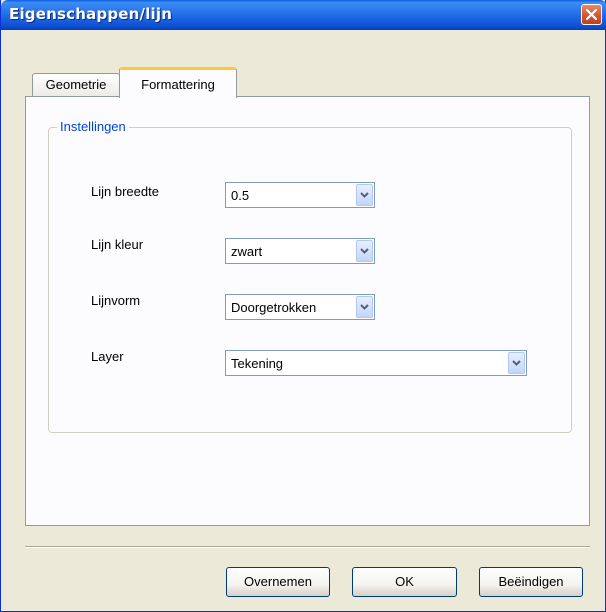  Describe the element at coordinates (178, 82) in the screenshot. I see `tab-formattering: Formattering` at that location.